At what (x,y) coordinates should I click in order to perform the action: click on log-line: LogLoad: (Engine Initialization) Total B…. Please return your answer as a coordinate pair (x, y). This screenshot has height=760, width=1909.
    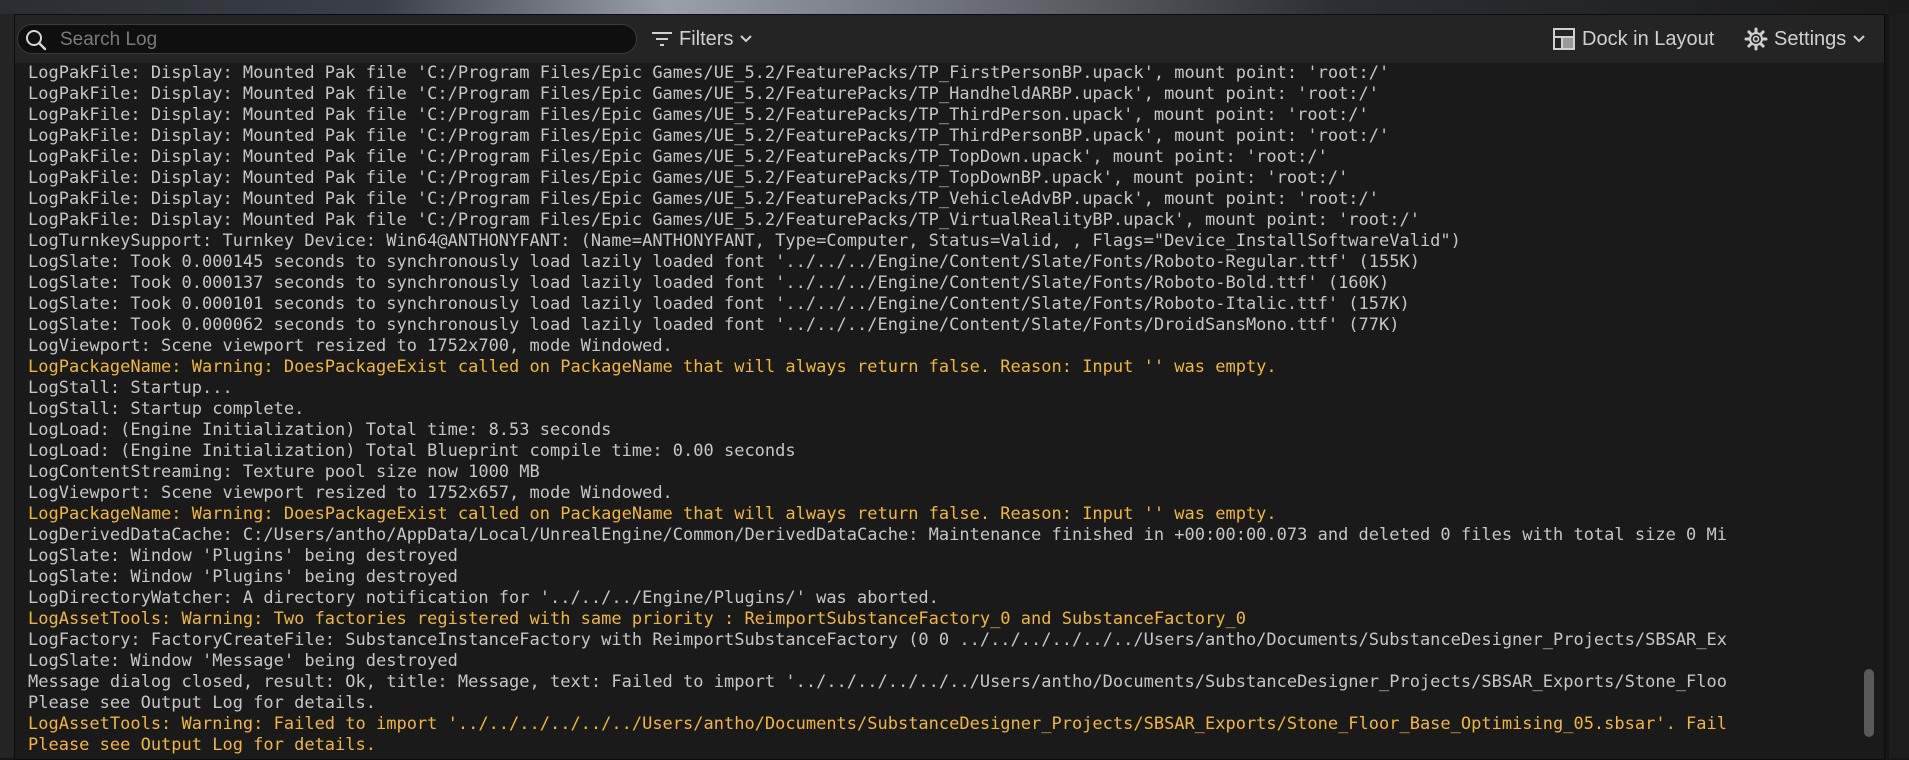
    Looking at the image, I should click on (412, 451).